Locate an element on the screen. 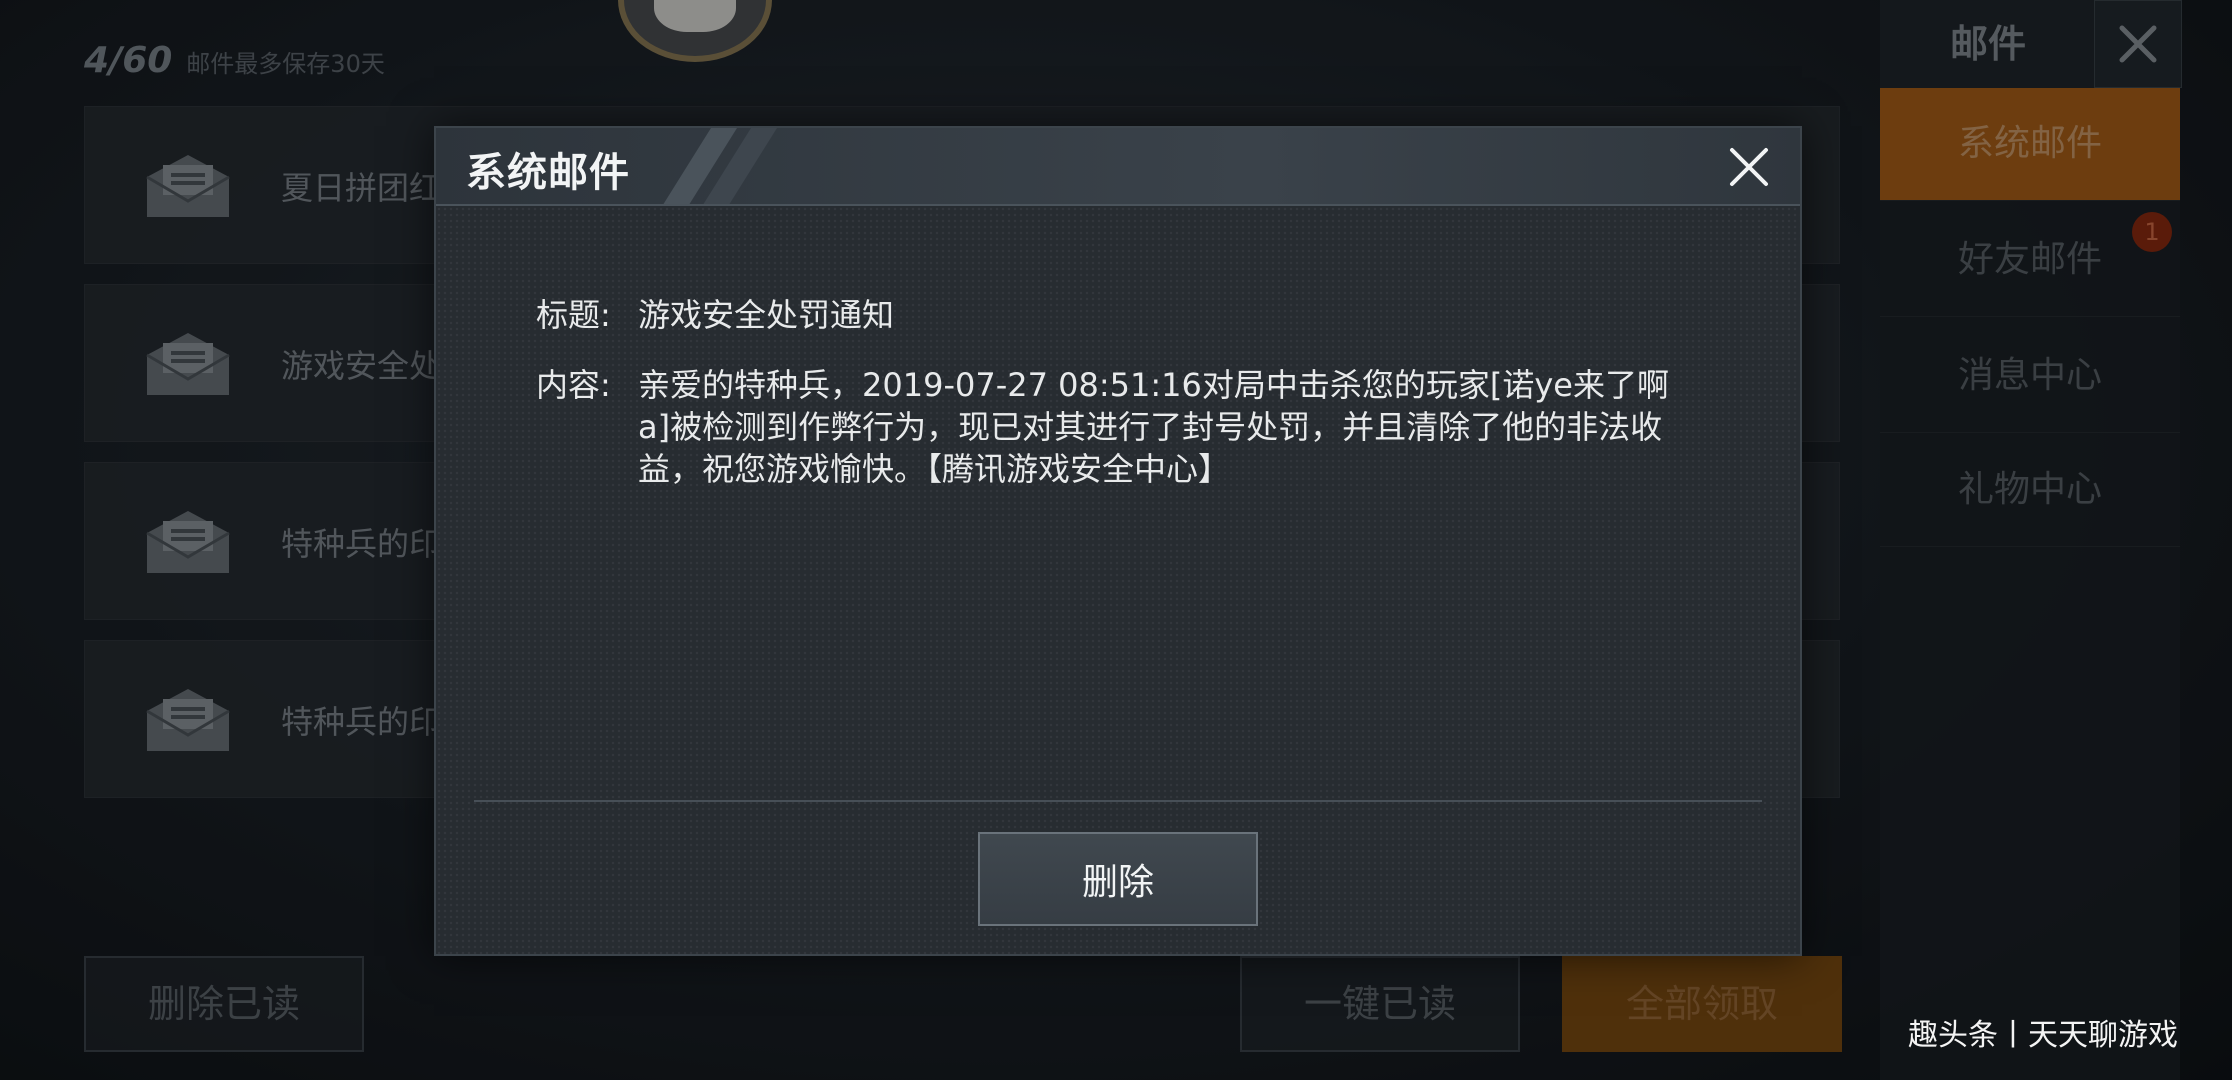 The image size is (2232, 1080). dialog-title: 系统邮件 is located at coordinates (548, 173).